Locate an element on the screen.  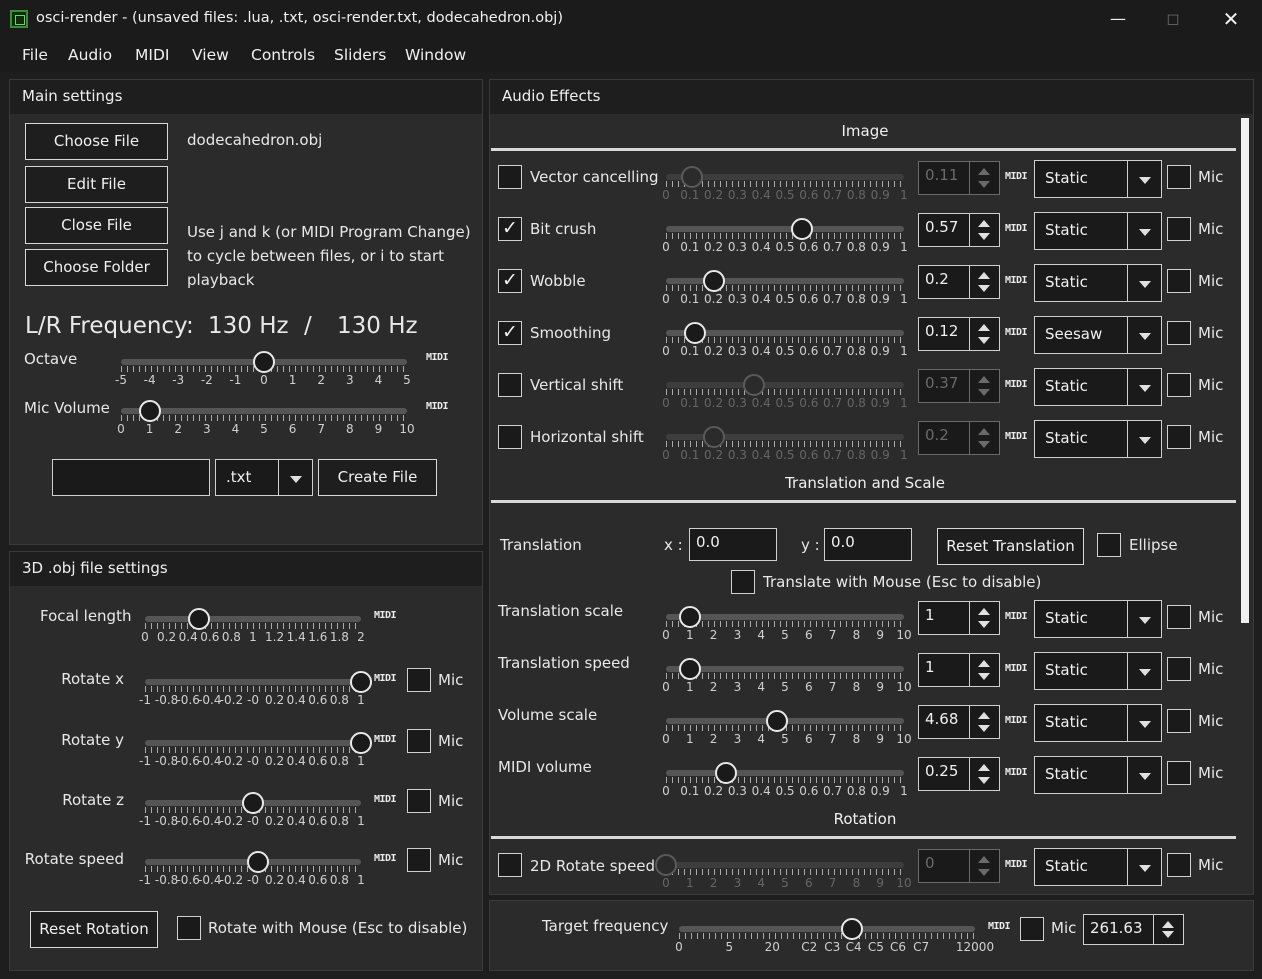
choose-folder-button: Choose Folder is located at coordinates (96, 267).